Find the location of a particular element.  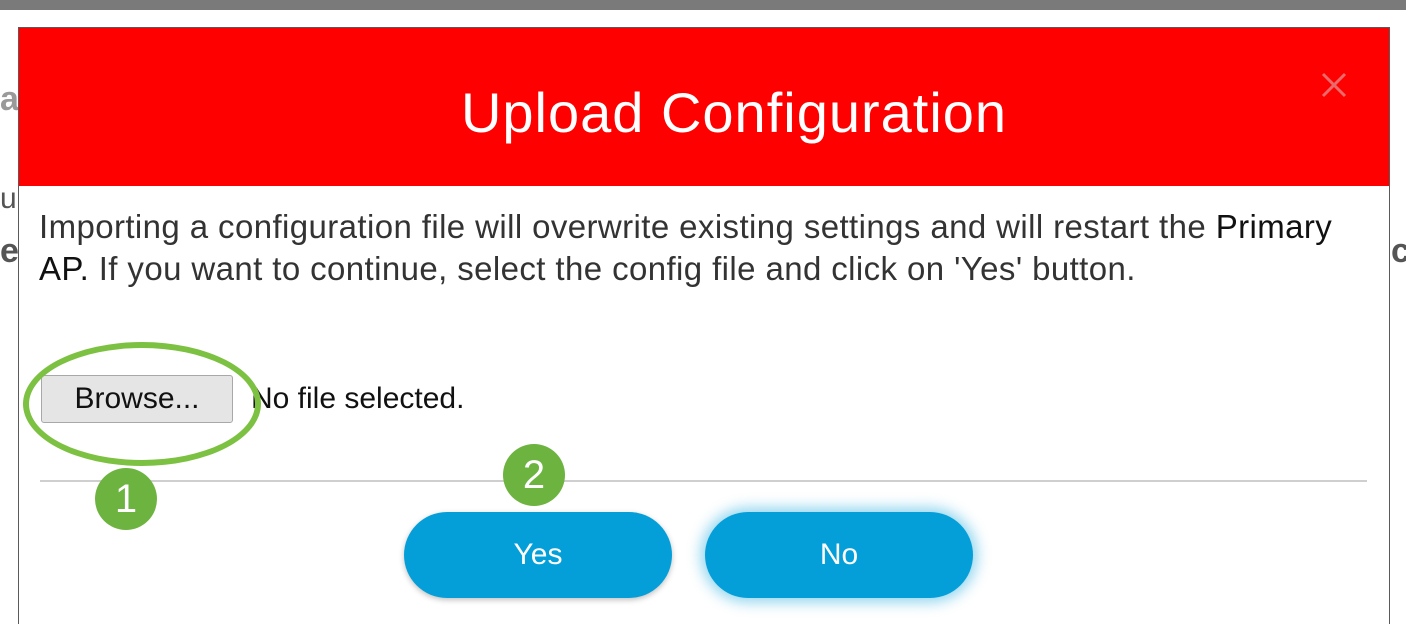

close-icon is located at coordinates (1334, 85).